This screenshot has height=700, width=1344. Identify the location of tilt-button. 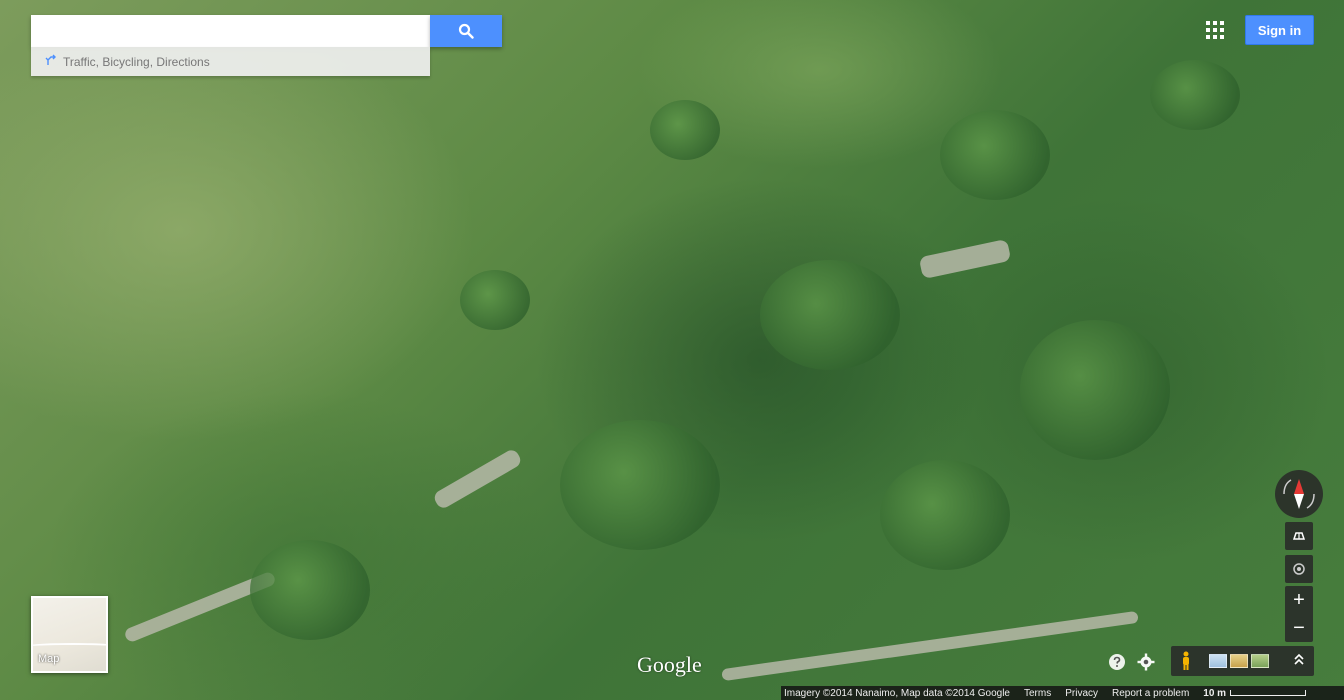
(1299, 536).